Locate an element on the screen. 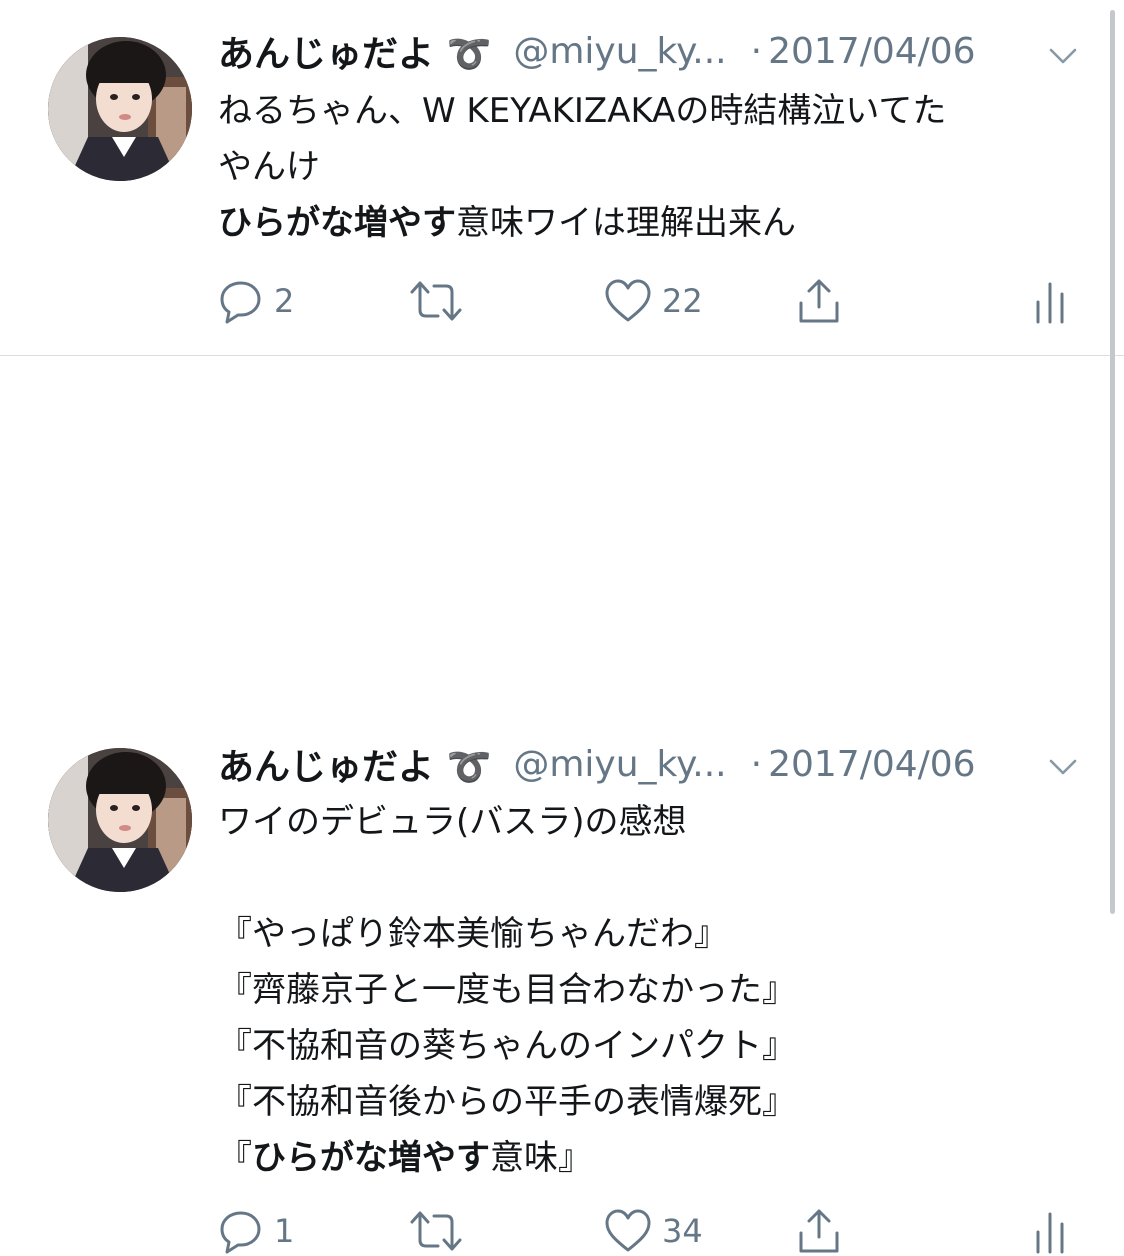 The width and height of the screenshot is (1124, 1256). tweet-text-line: 『不協和音の葵ちゃんのインパクト』 is located at coordinates (658, 1046).